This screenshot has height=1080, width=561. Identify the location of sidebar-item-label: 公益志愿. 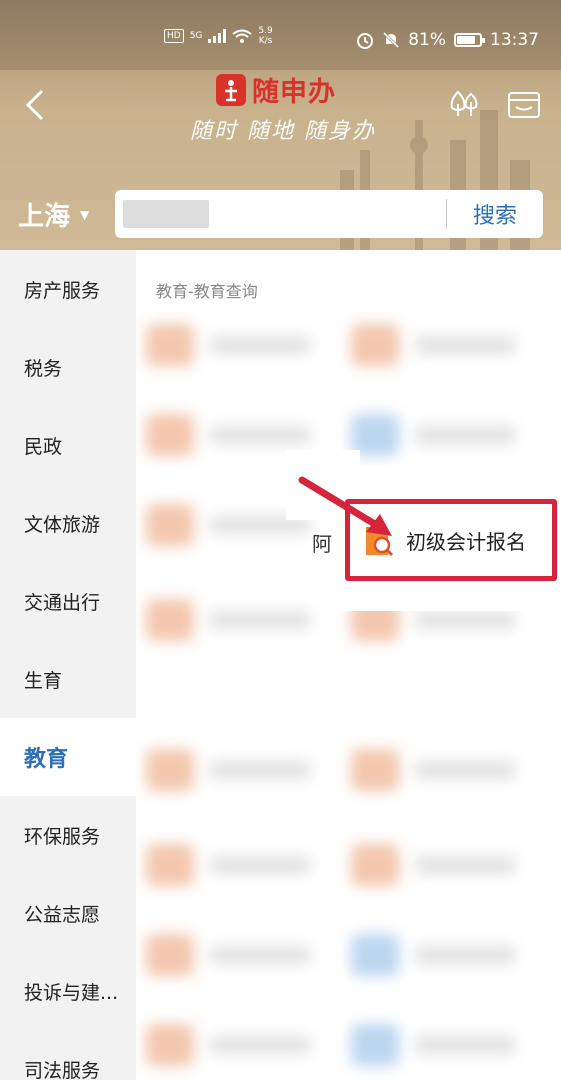
(62, 914).